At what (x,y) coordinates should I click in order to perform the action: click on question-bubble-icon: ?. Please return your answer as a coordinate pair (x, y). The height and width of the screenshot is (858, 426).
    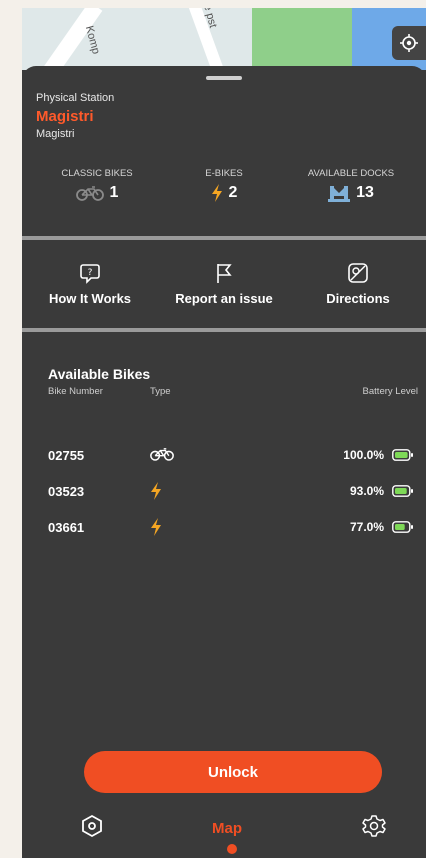
    Looking at the image, I should click on (90, 274).